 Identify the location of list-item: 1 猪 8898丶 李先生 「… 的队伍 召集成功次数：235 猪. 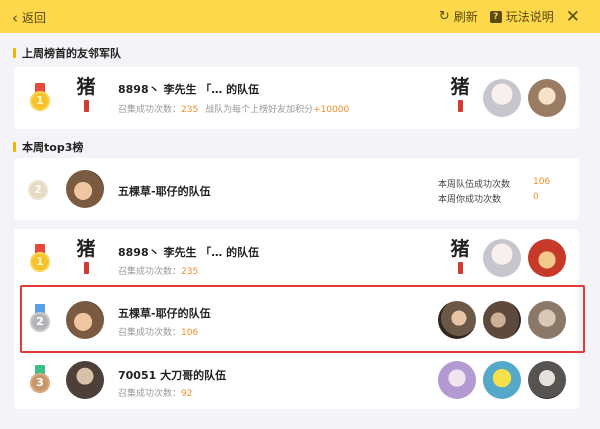
(296, 260).